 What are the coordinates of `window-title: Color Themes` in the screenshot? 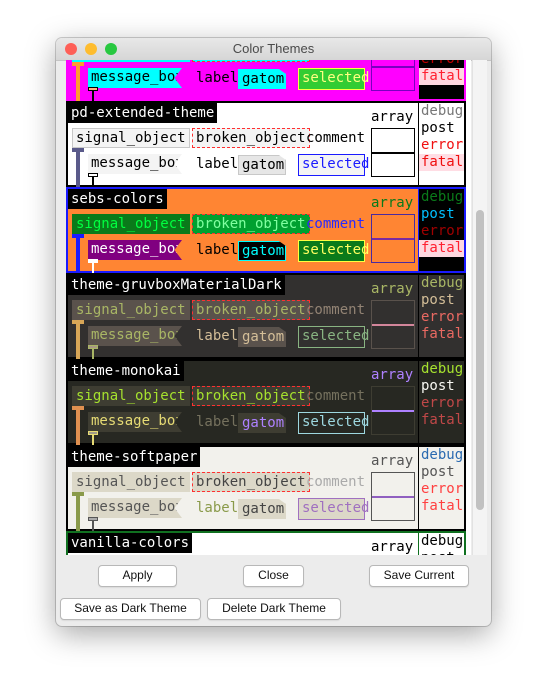 It's located at (273, 48).